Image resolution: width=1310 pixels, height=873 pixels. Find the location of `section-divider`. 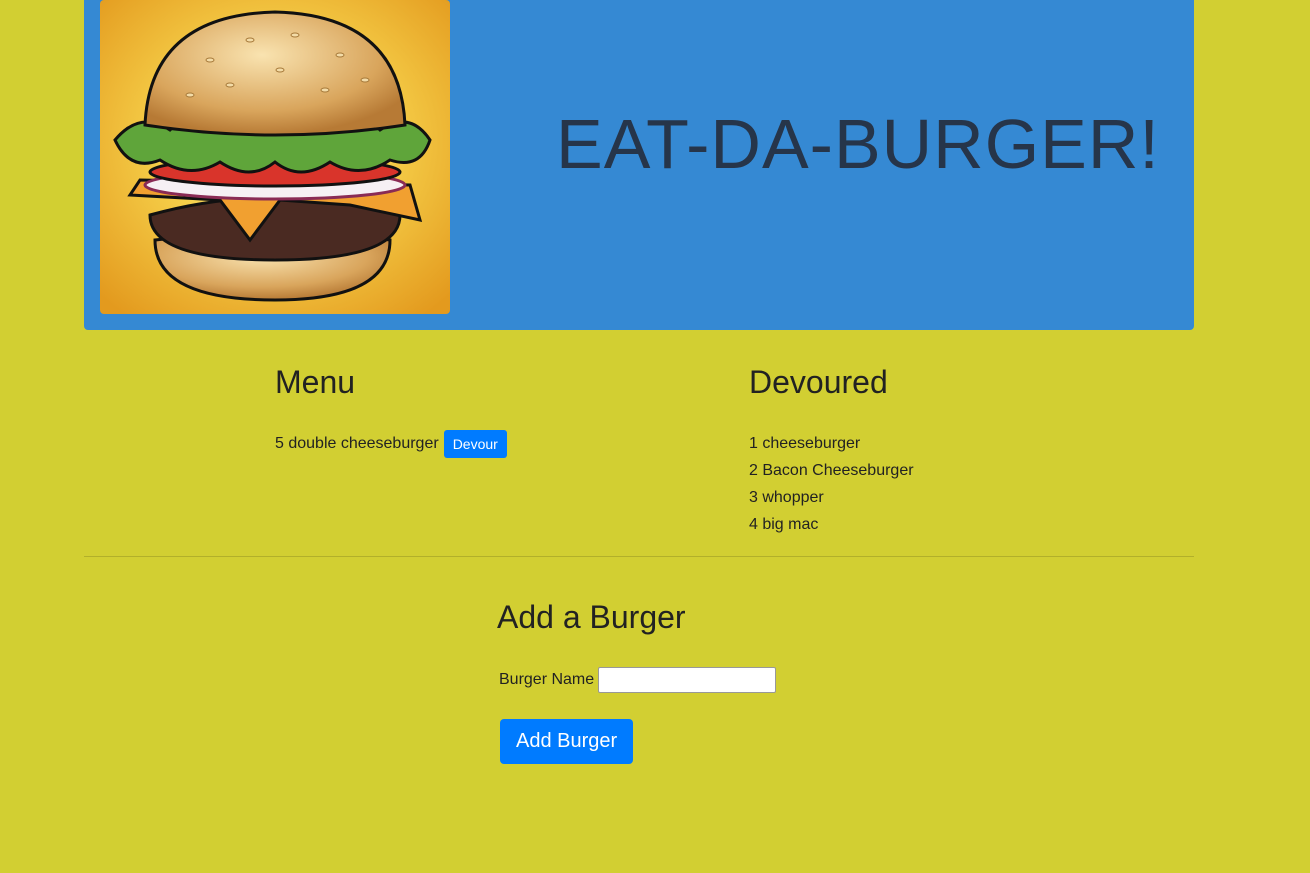

section-divider is located at coordinates (639, 556).